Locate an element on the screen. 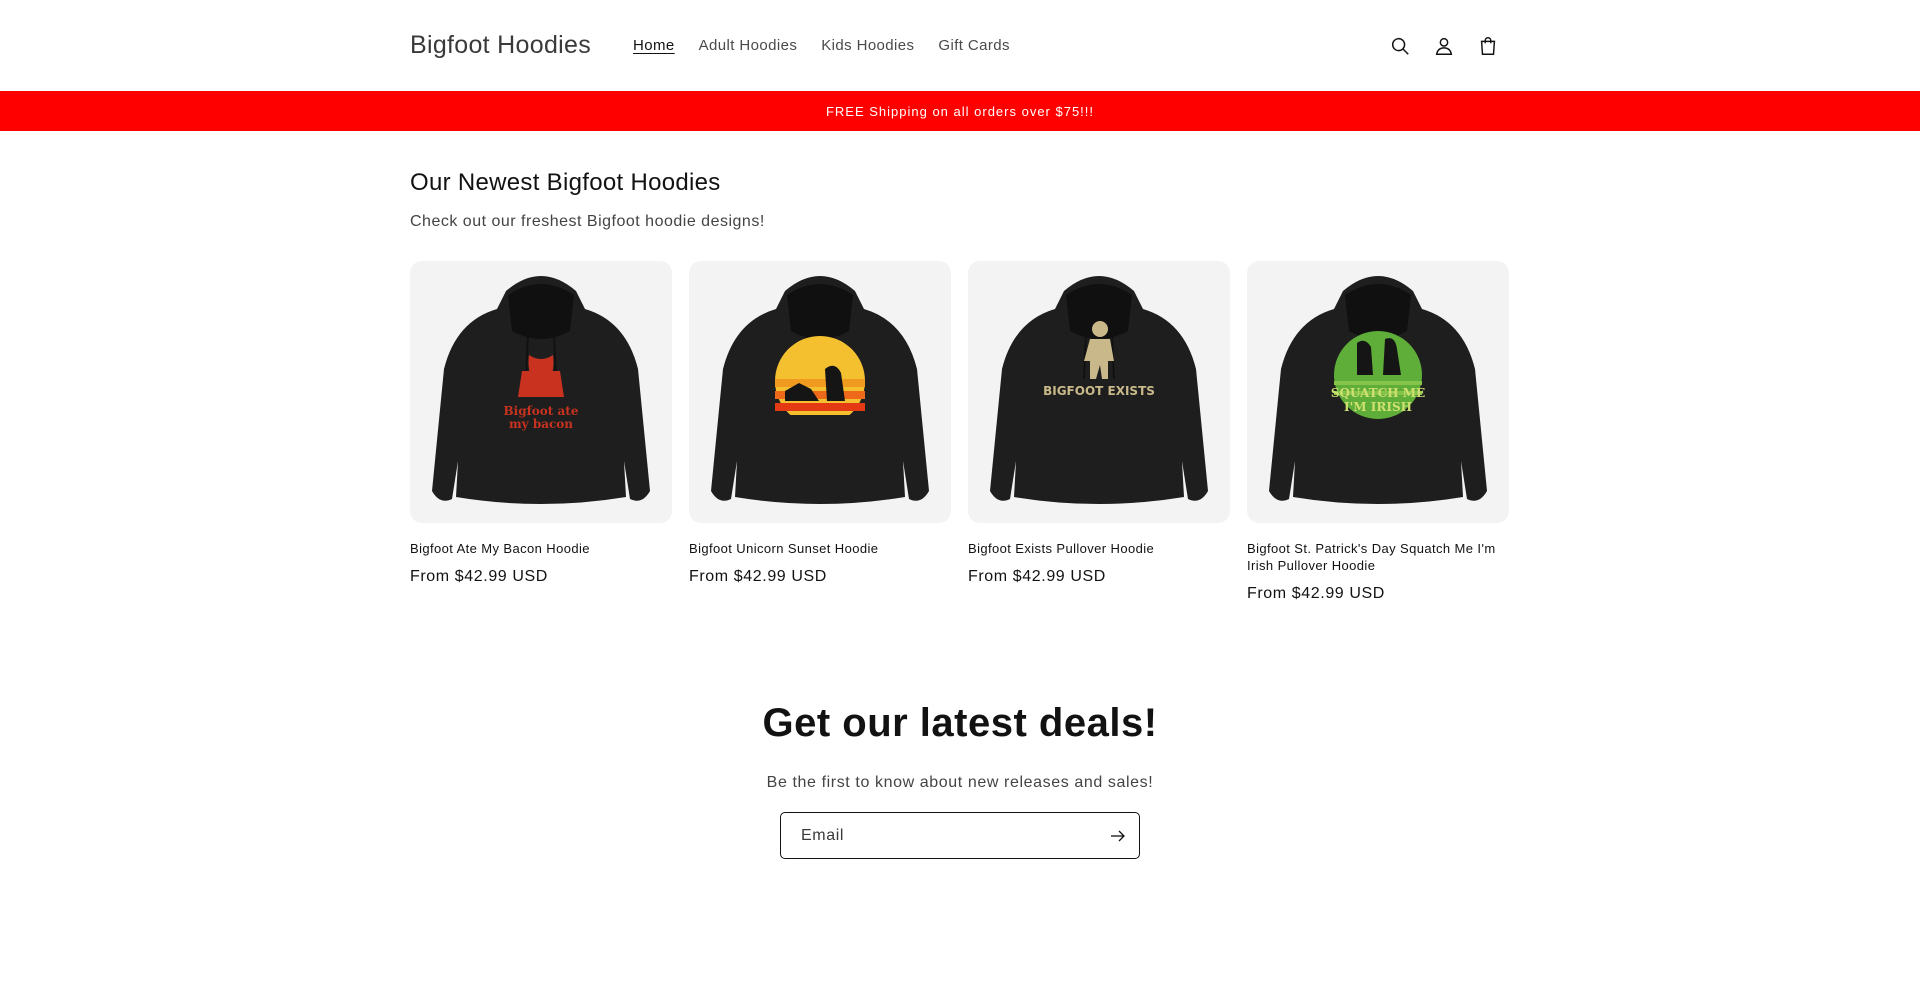 The width and height of the screenshot is (1920, 993). print-line-1: SQUATCH ME is located at coordinates (1378, 393).